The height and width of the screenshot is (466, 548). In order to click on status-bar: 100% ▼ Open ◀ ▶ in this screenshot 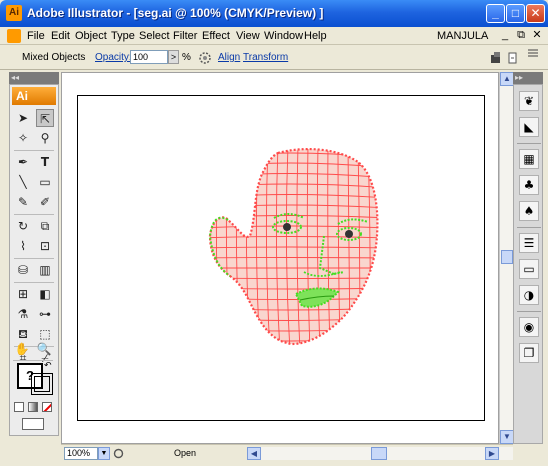, I will do `click(287, 452)`.